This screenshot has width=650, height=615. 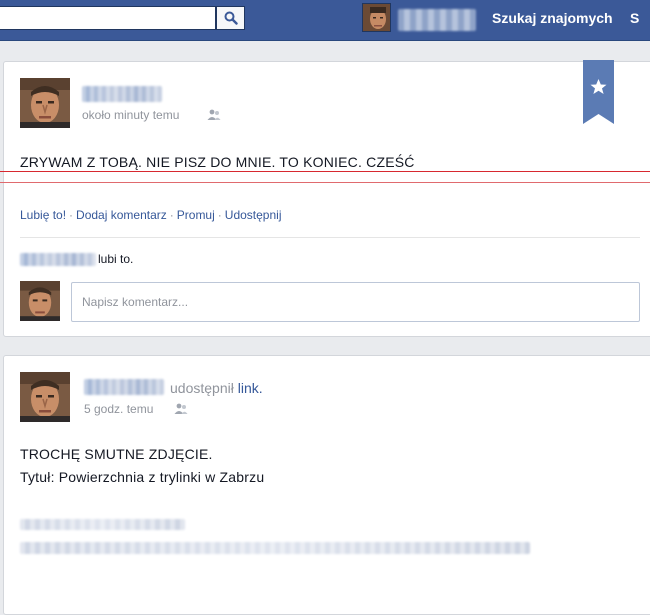 I want to click on profile-avatar, so click(x=376, y=17).